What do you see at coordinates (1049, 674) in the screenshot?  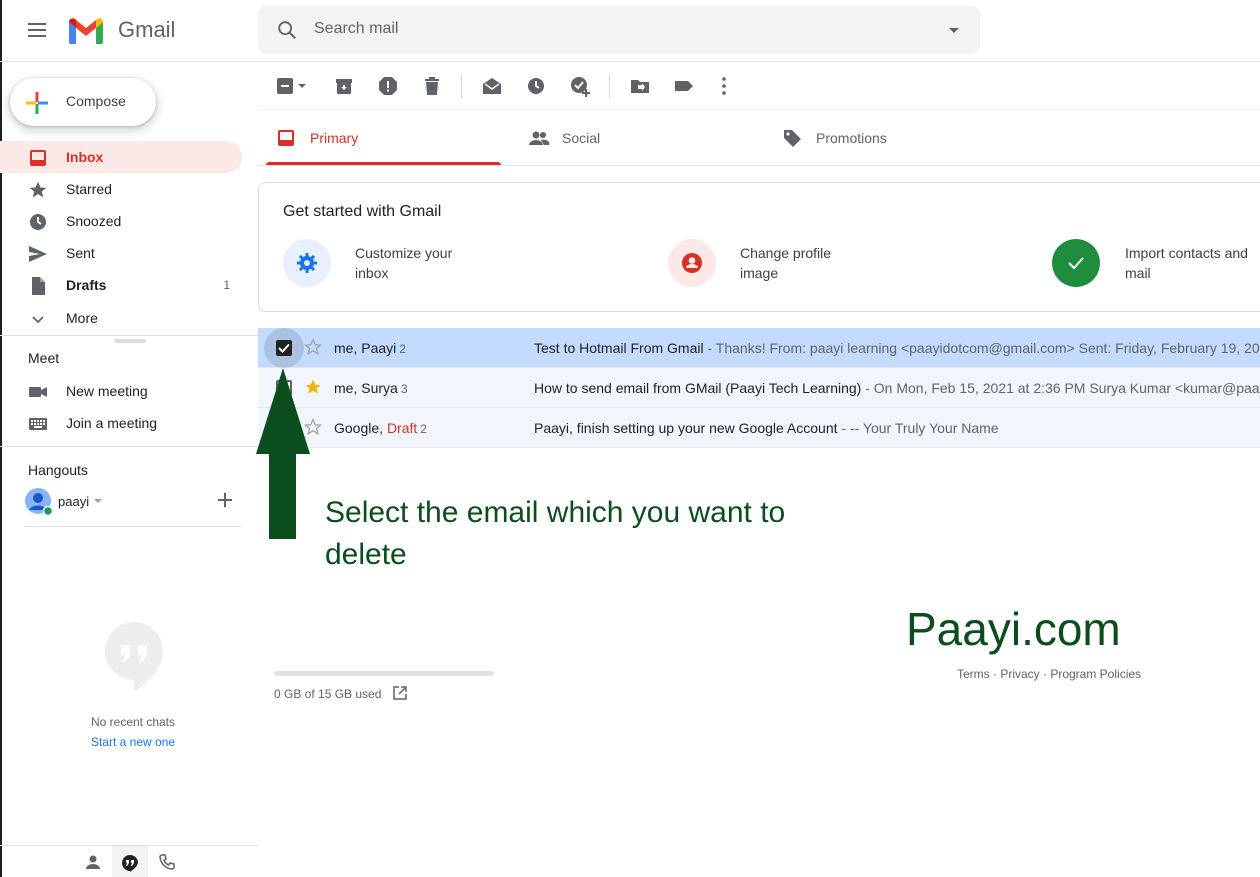 I see `footer-links: Terms · Privacy · Program Policies` at bounding box center [1049, 674].